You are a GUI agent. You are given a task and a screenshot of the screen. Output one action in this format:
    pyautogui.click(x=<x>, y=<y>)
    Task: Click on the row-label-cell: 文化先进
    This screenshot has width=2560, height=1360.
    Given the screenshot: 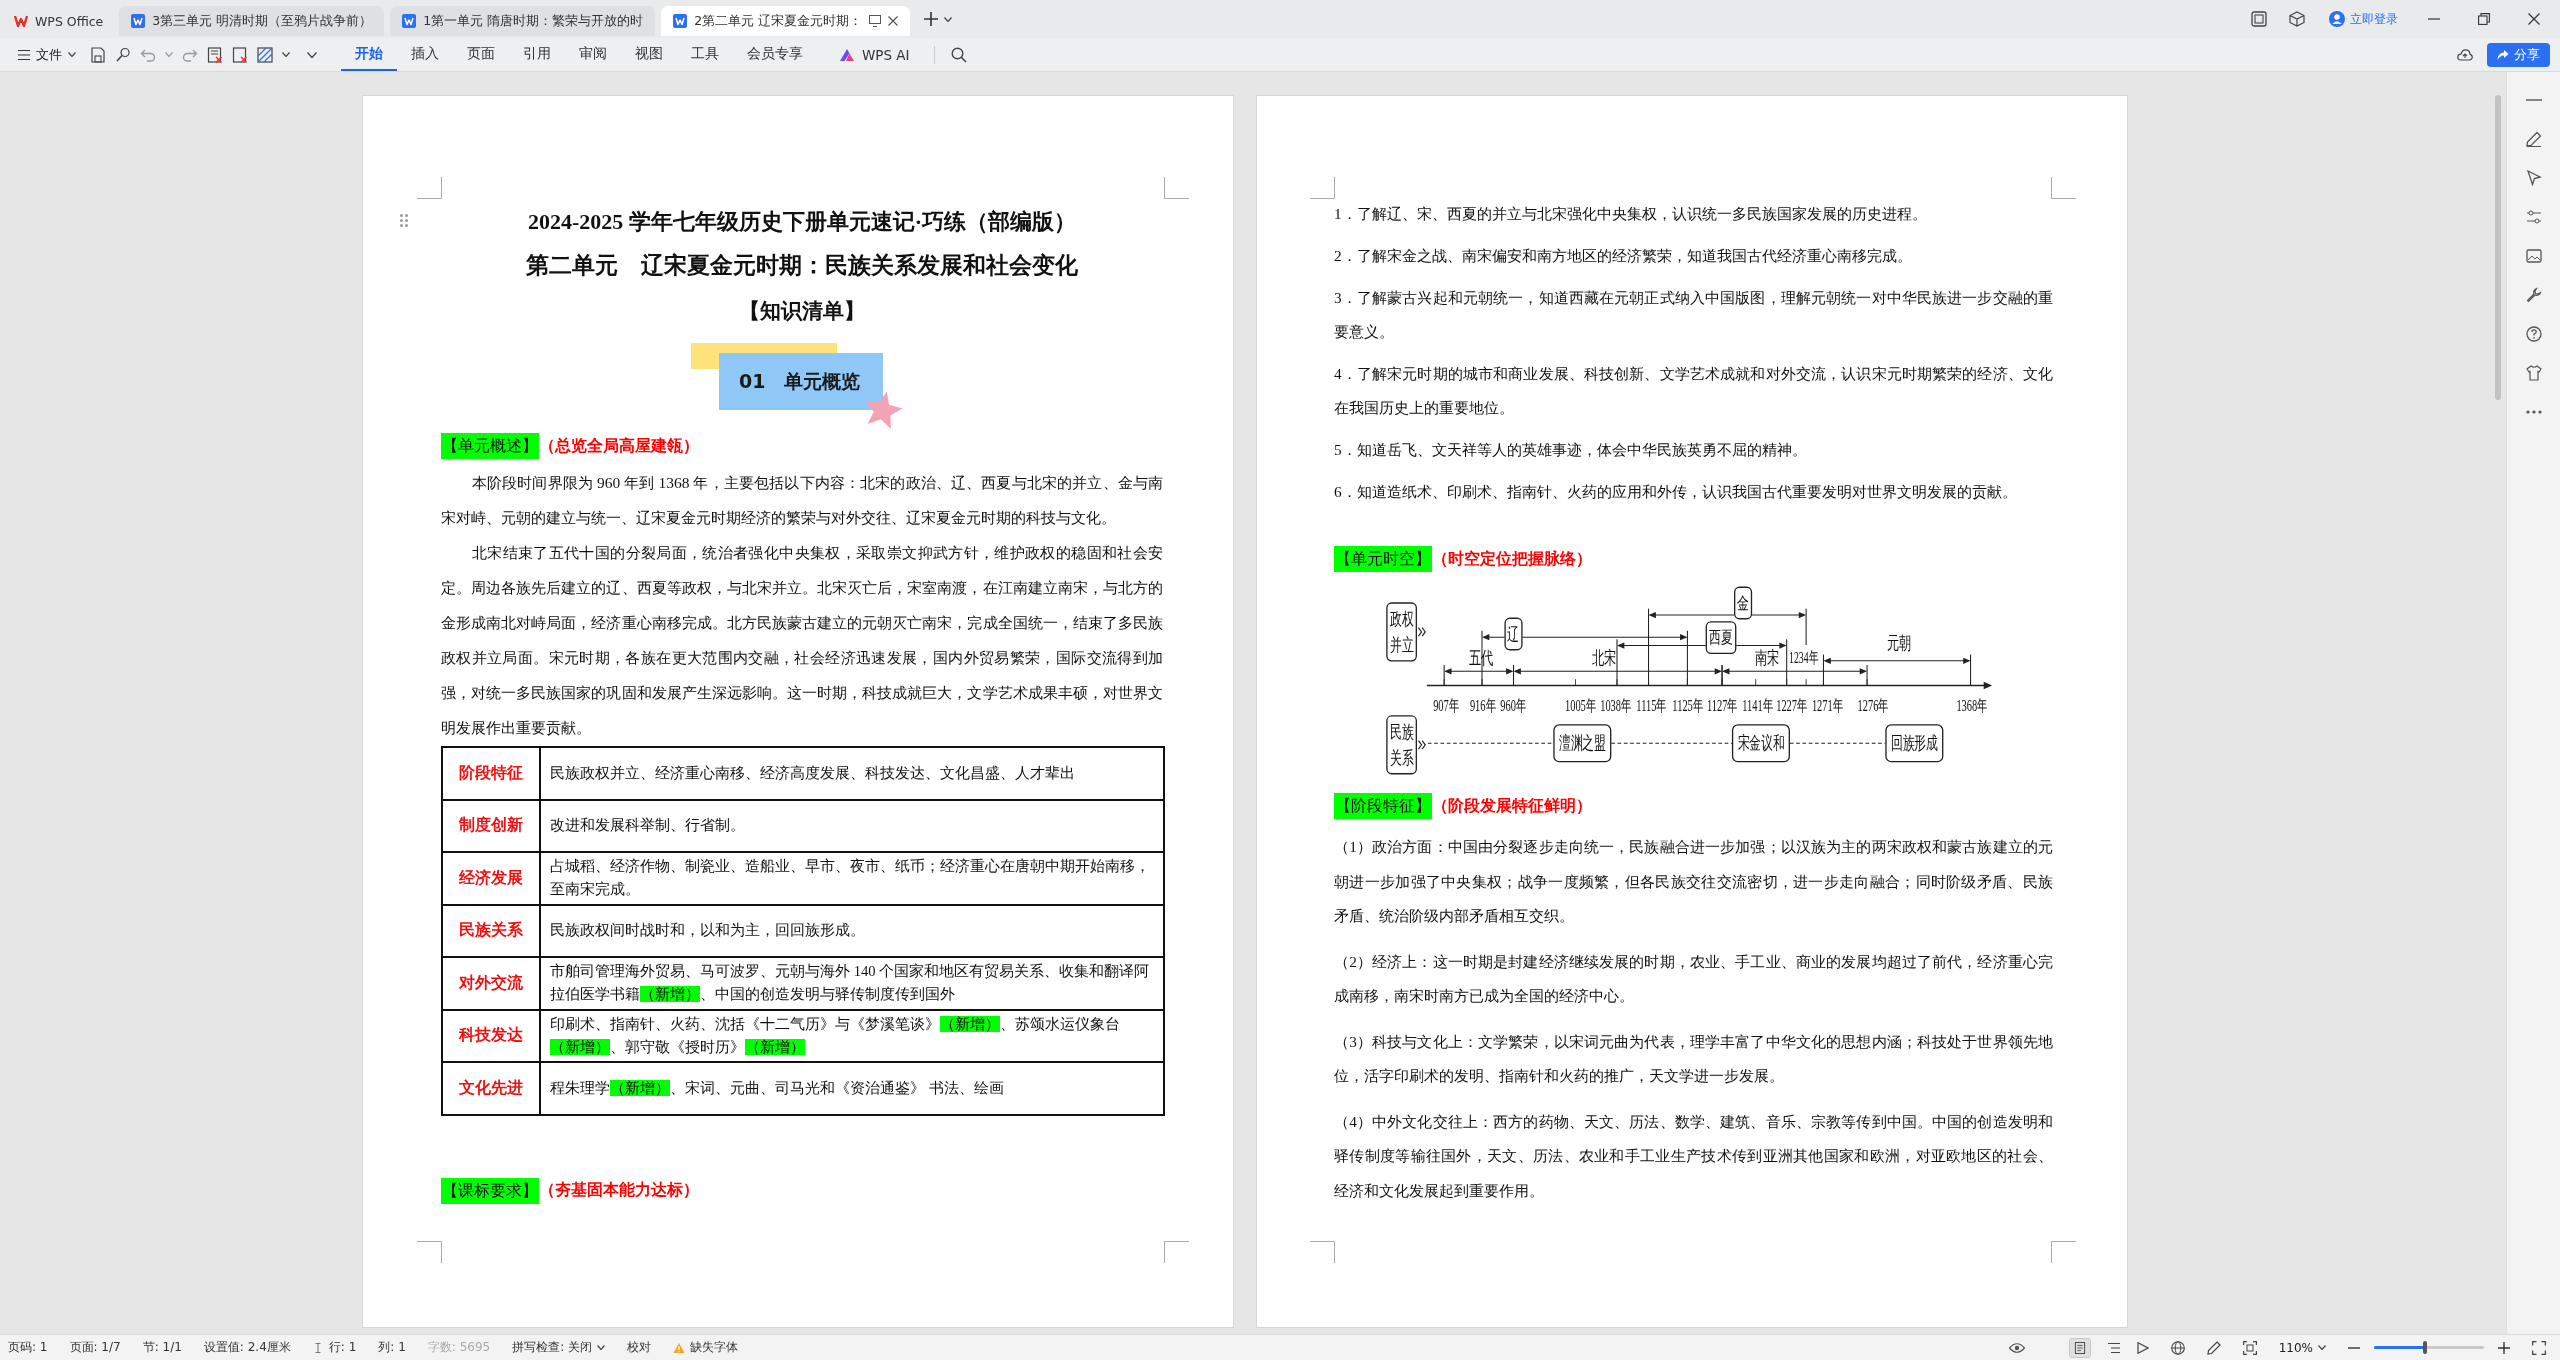 What is the action you would take?
    pyautogui.click(x=491, y=1088)
    